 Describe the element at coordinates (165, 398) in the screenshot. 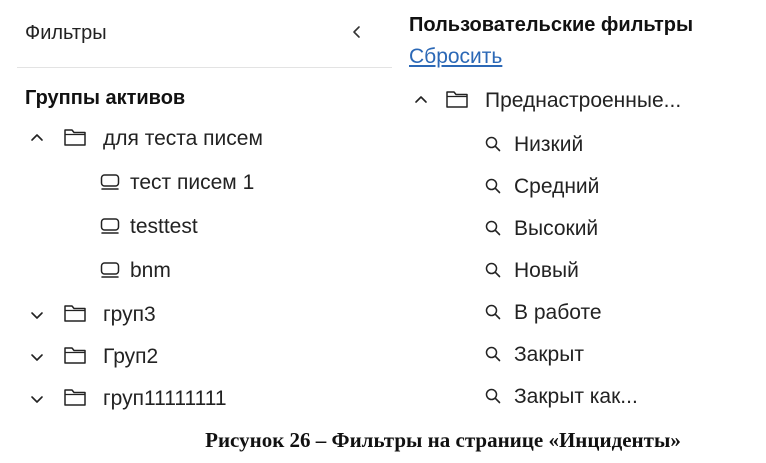

I see `asset-group-label: груп11111111` at that location.